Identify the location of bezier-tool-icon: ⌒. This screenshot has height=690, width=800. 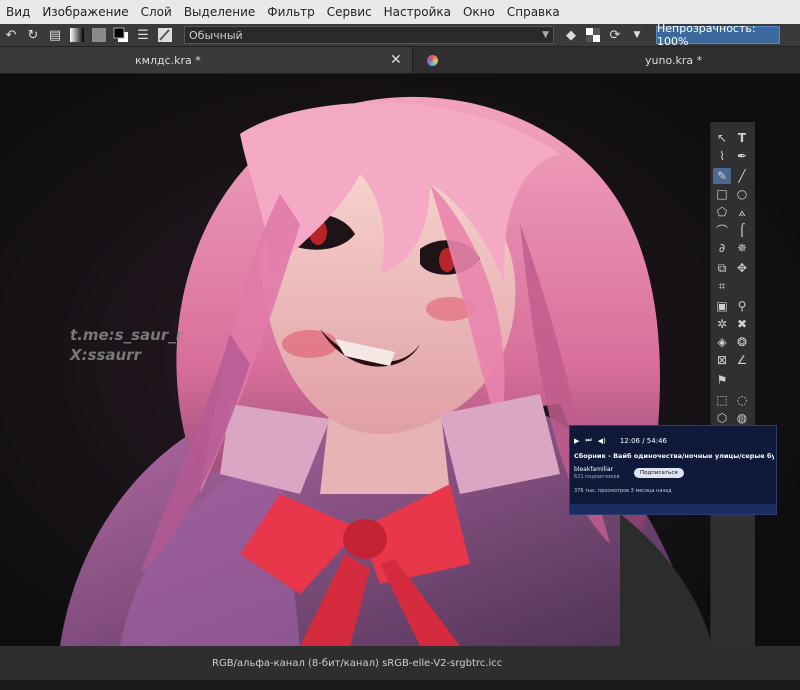
(722, 230).